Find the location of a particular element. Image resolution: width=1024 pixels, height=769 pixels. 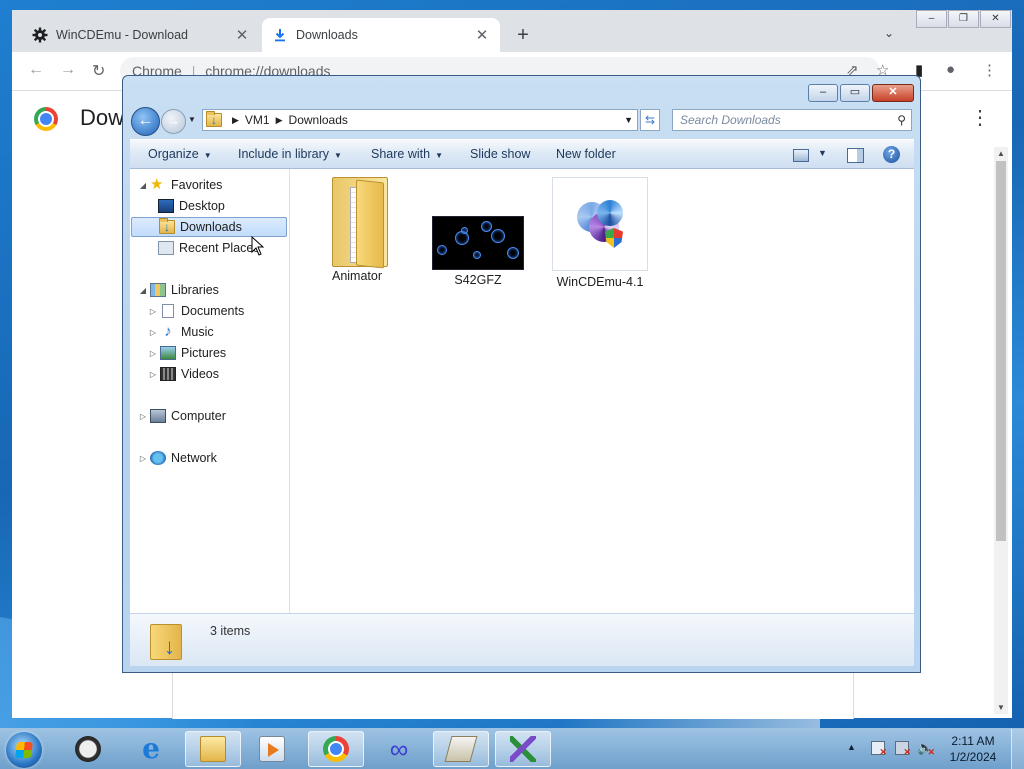

refresh-icon: ⇆ is located at coordinates (650, 120).